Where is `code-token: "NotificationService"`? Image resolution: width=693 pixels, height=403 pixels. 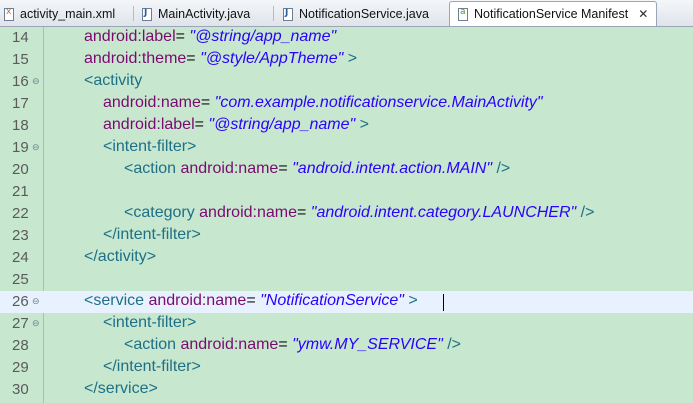 code-token: "NotificationService" is located at coordinates (332, 300).